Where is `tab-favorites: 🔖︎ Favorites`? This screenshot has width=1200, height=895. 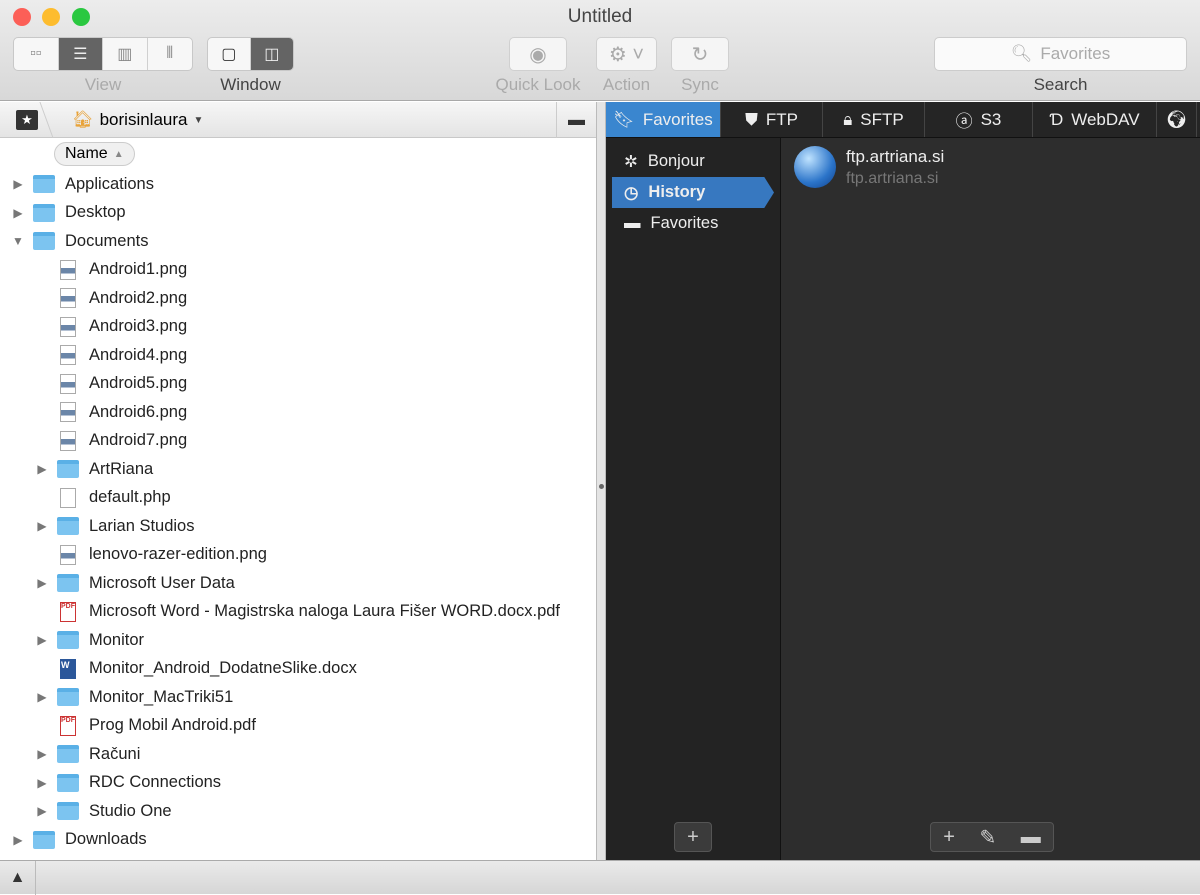 tab-favorites: 🔖︎ Favorites is located at coordinates (663, 119).